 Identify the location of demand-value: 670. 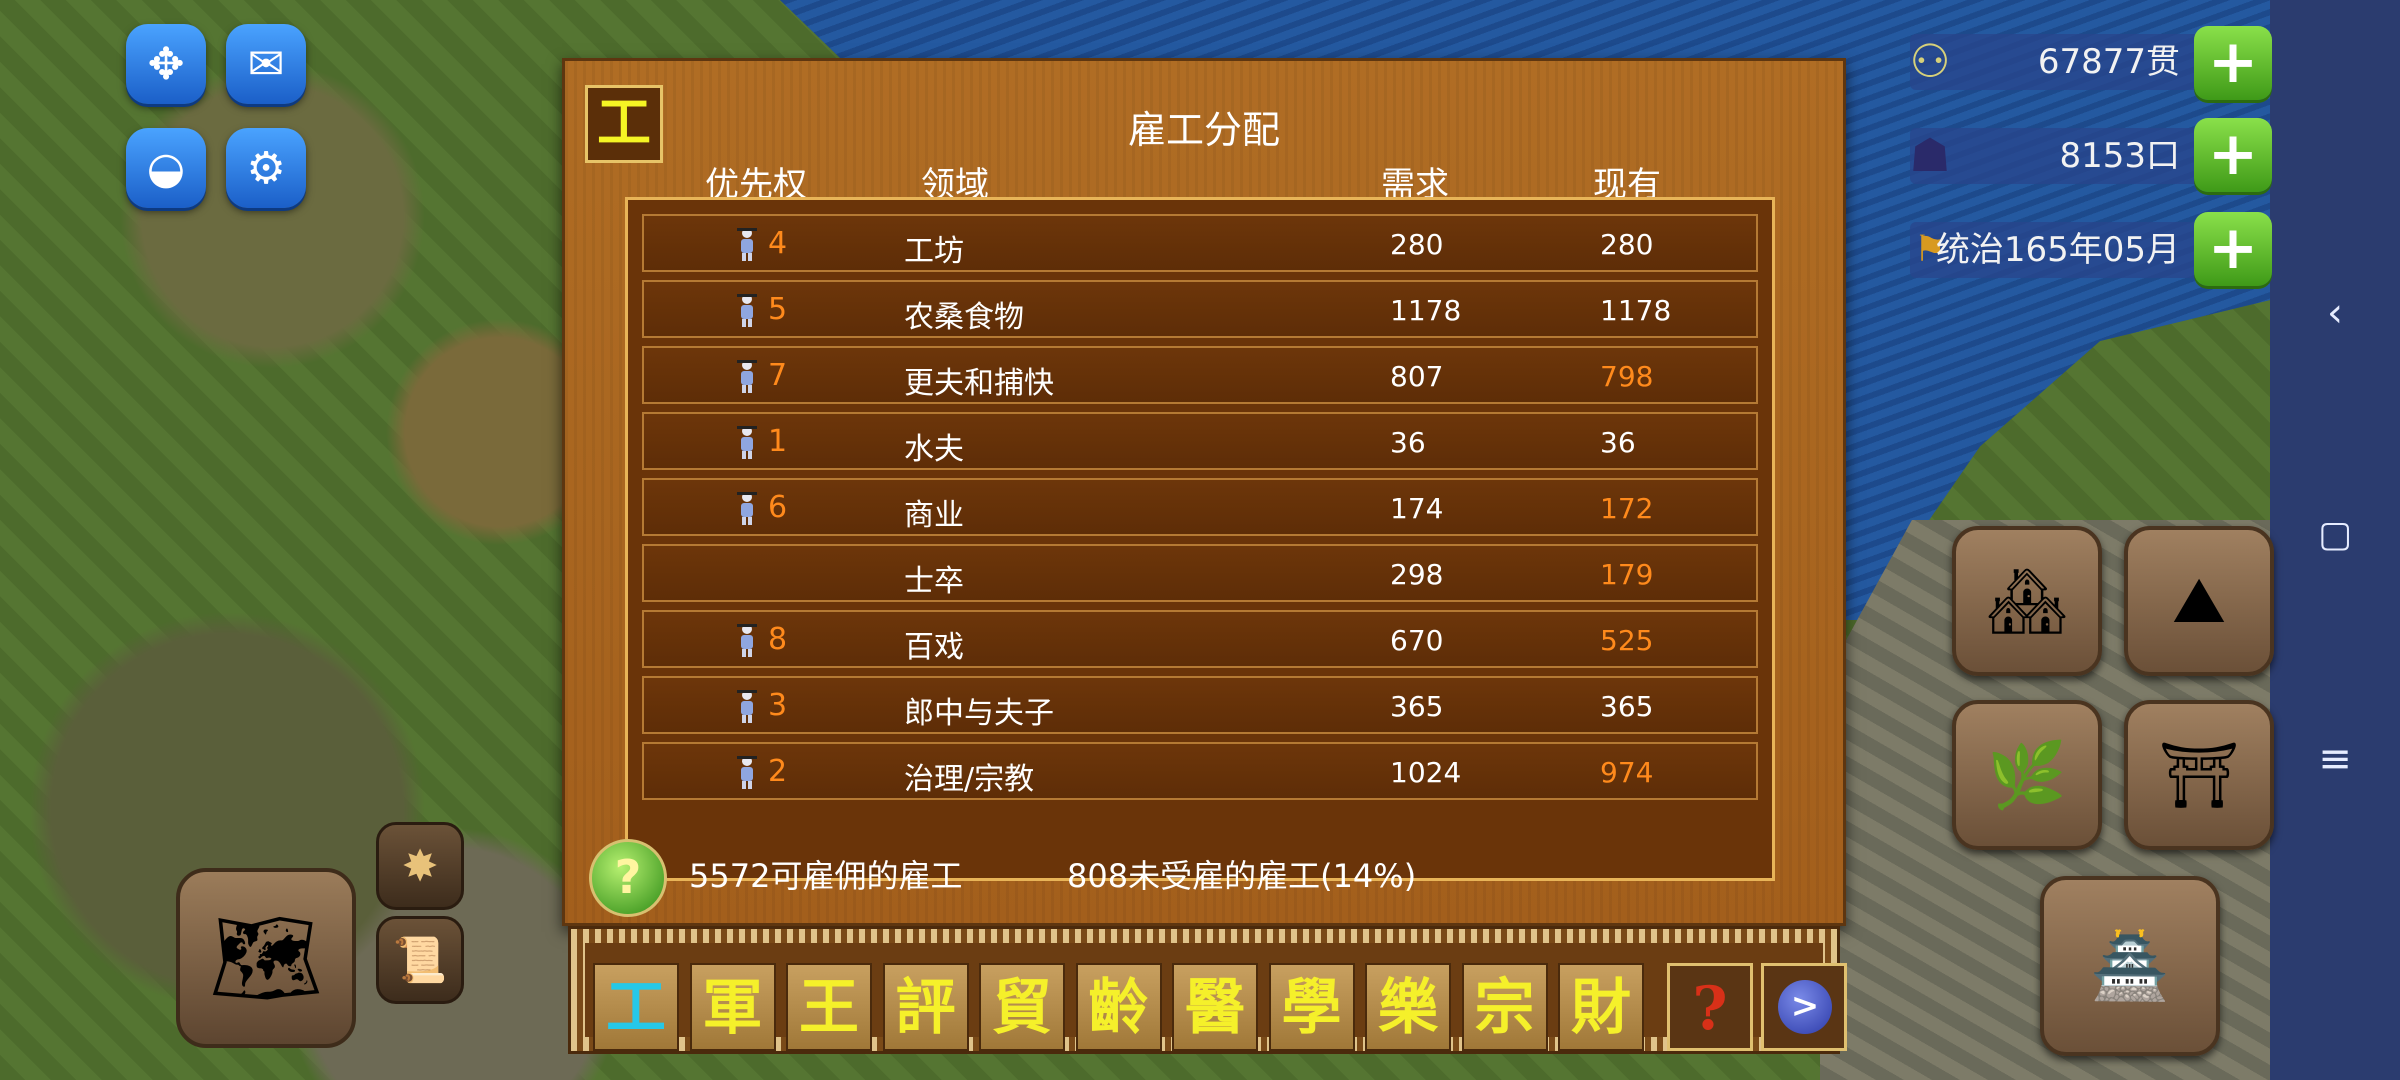
(1417, 640).